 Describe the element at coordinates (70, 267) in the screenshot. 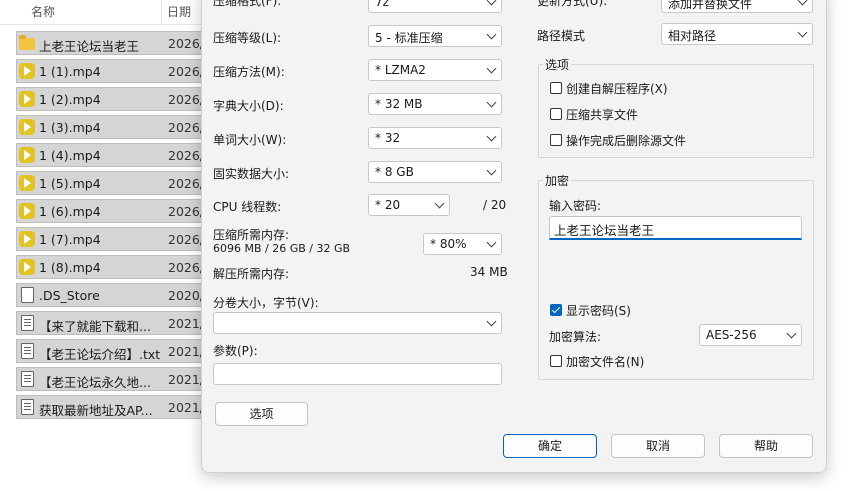

I see `file-name: 1 (8).mp4` at that location.